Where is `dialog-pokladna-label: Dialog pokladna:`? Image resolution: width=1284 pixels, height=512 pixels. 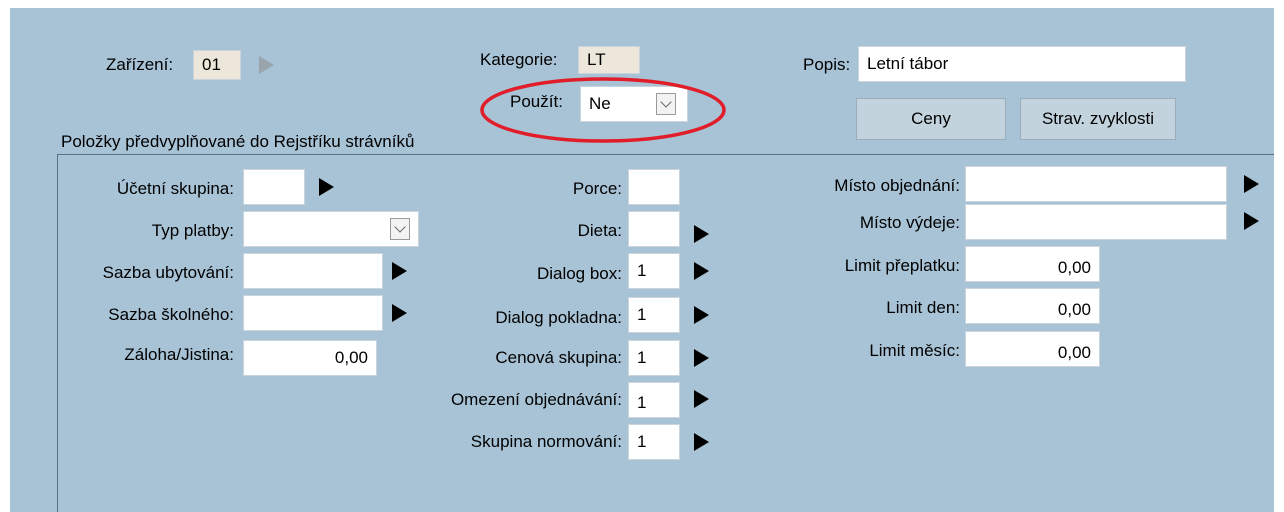 dialog-pokladna-label: Dialog pokladna: is located at coordinates (558, 317).